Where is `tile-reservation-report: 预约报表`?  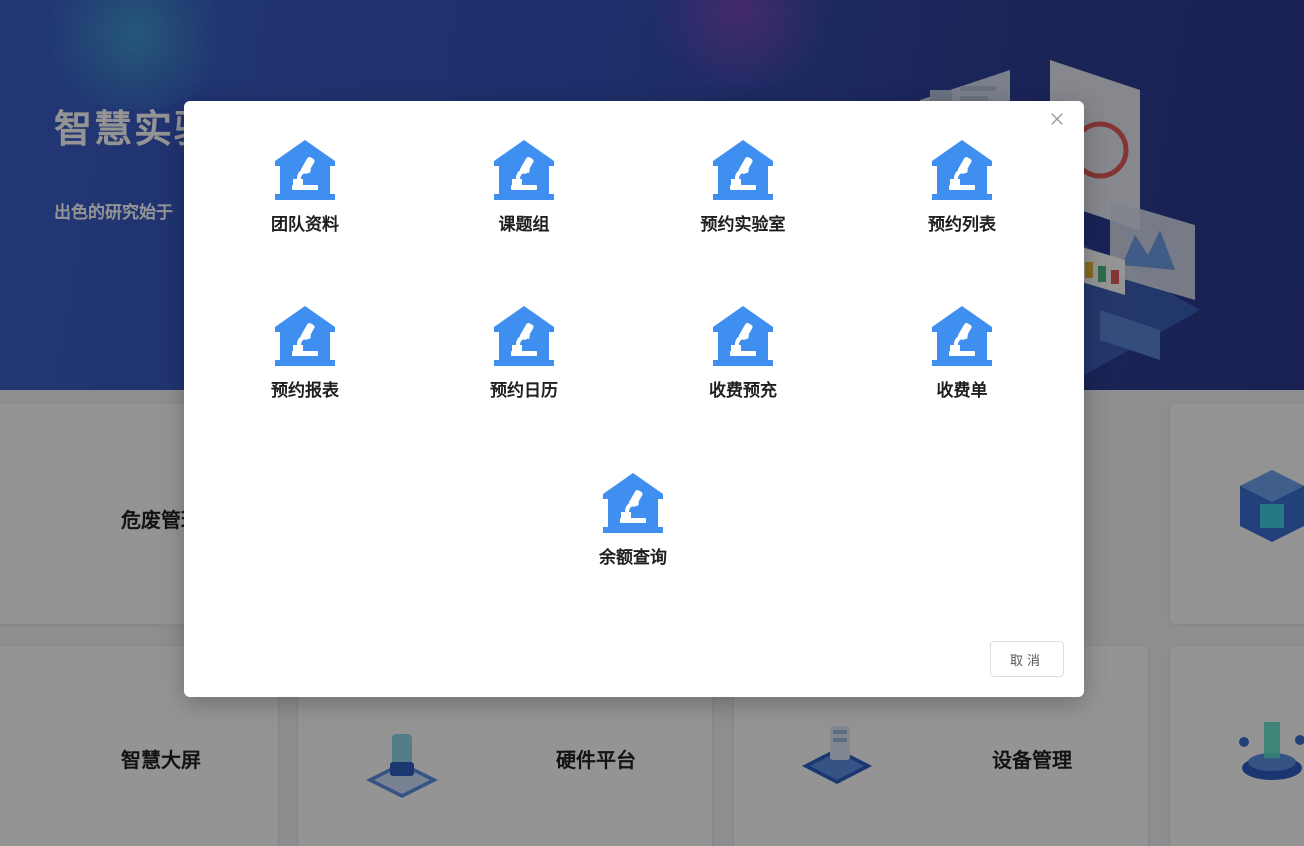 tile-reservation-report: 预约报表 is located at coordinates (305, 360).